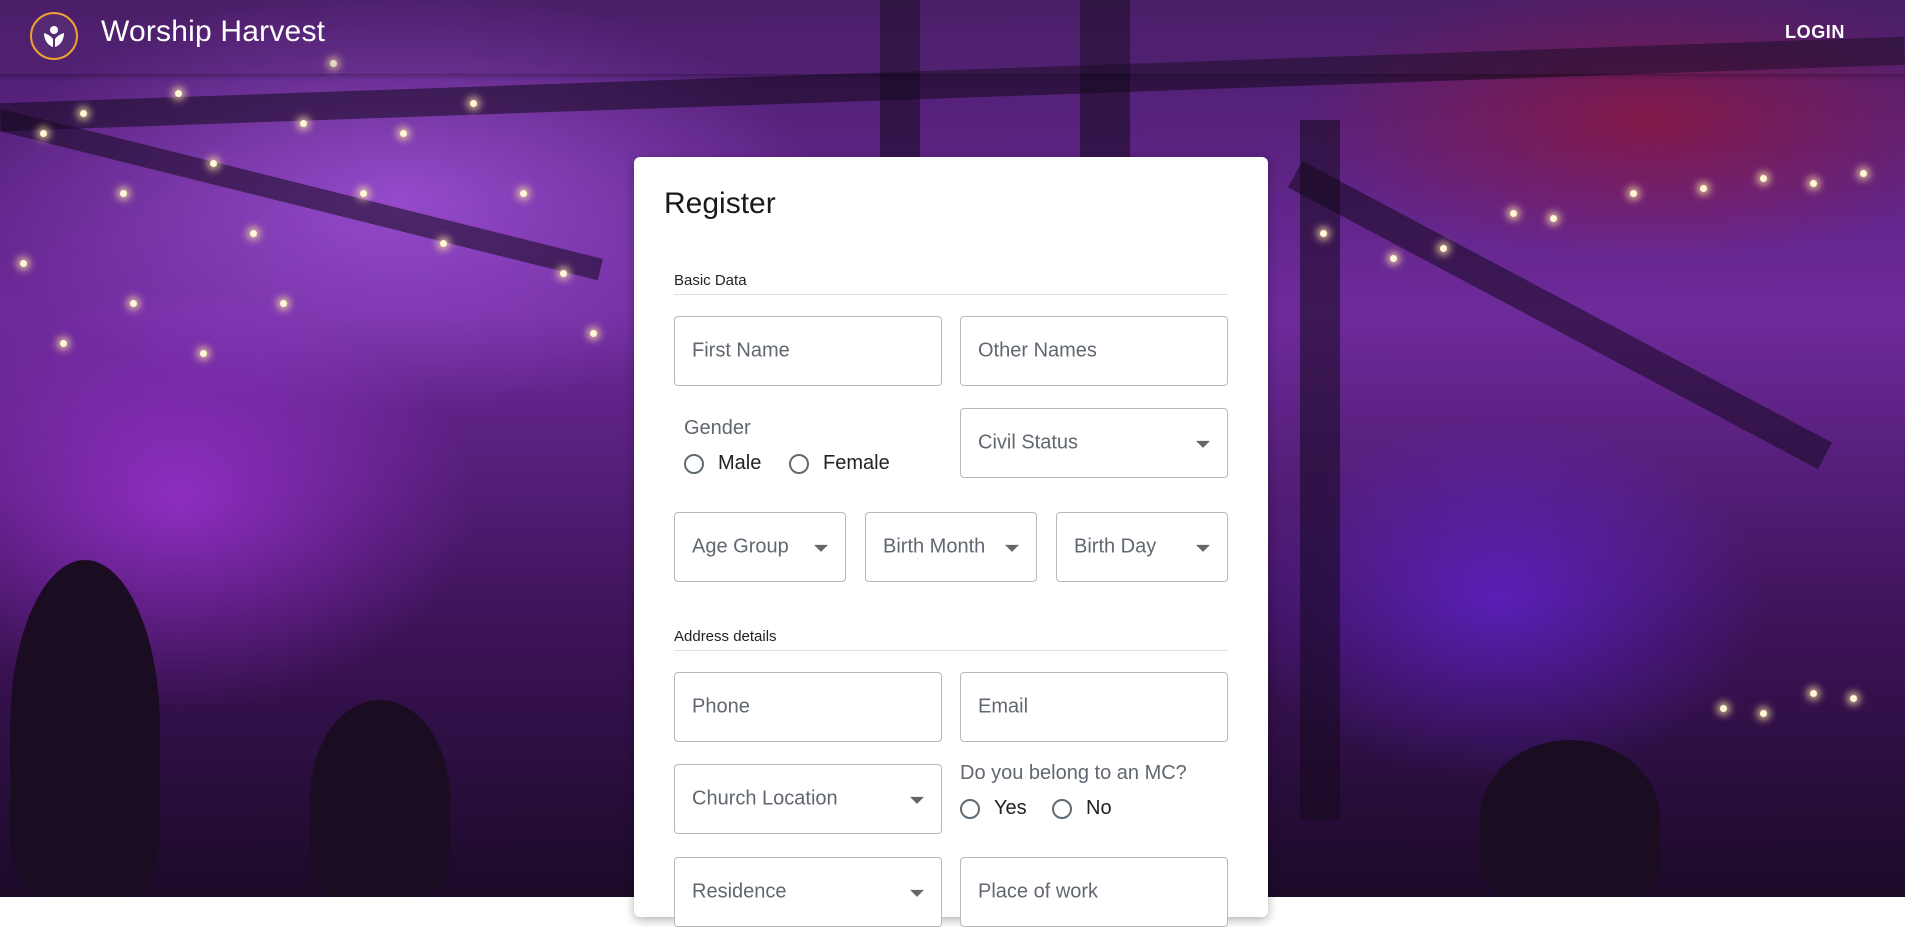  Describe the element at coordinates (721, 706) in the screenshot. I see `phone-label: Phone` at that location.